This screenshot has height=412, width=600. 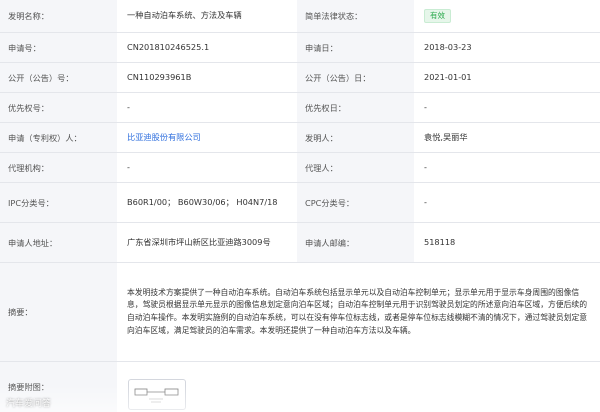 What do you see at coordinates (202, 201) in the screenshot?
I see `ipc-value: B60R1/00； B60W30/06； H04N7/18` at bounding box center [202, 201].